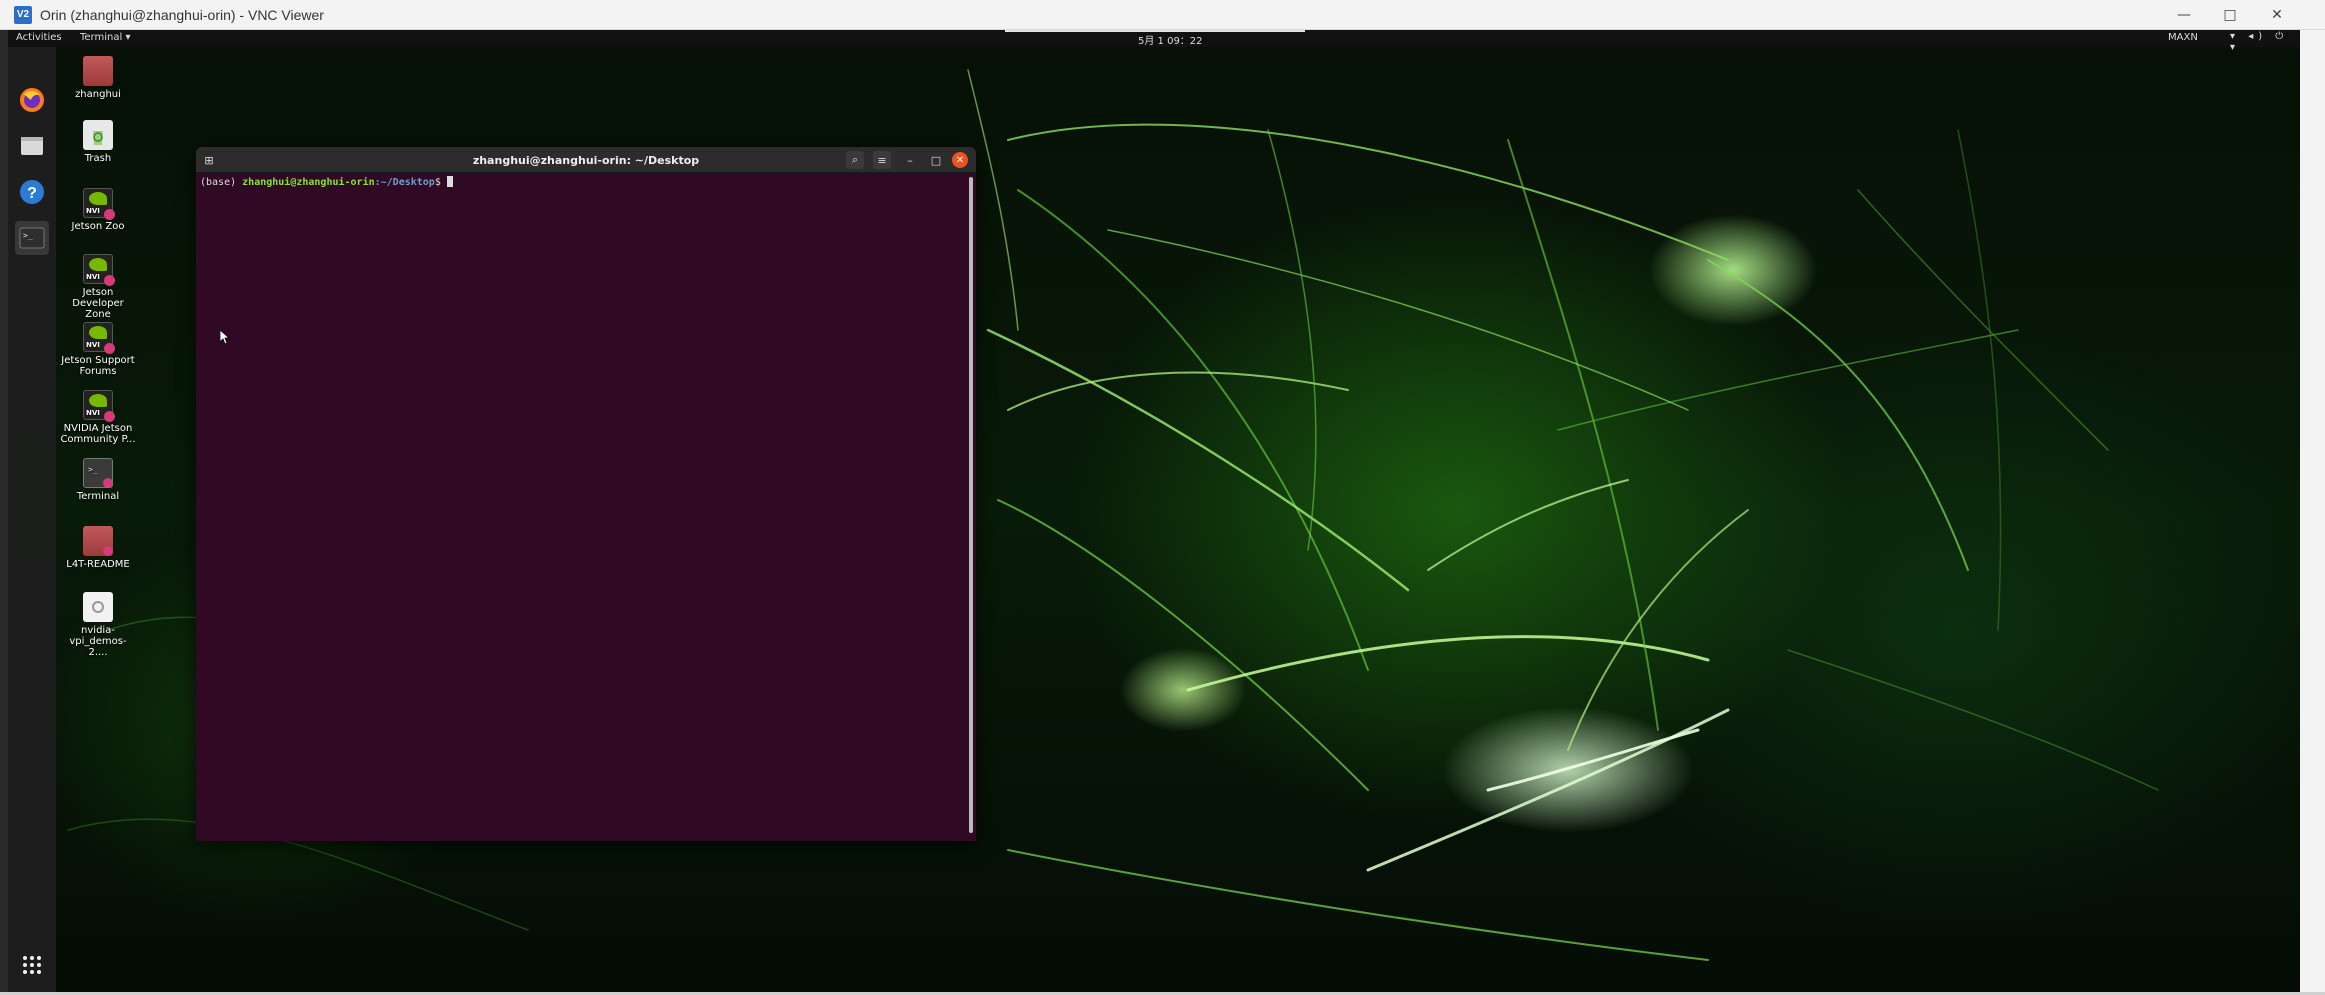 The width and height of the screenshot is (2325, 995). What do you see at coordinates (218, 182) in the screenshot?
I see `prompt-env: (base)` at bounding box center [218, 182].